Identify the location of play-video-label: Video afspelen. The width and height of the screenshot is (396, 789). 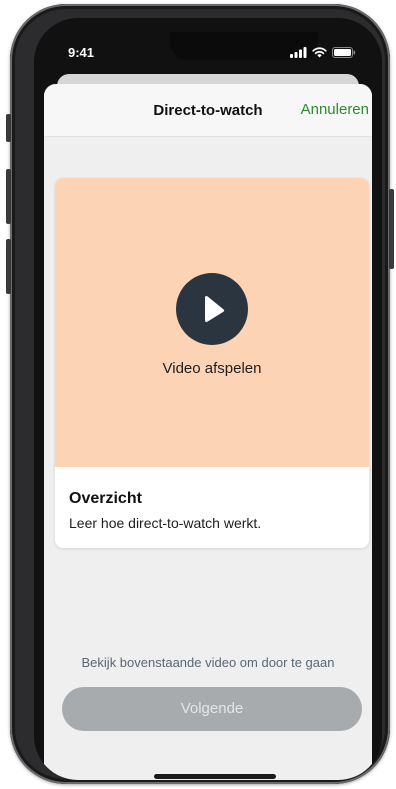
(212, 368).